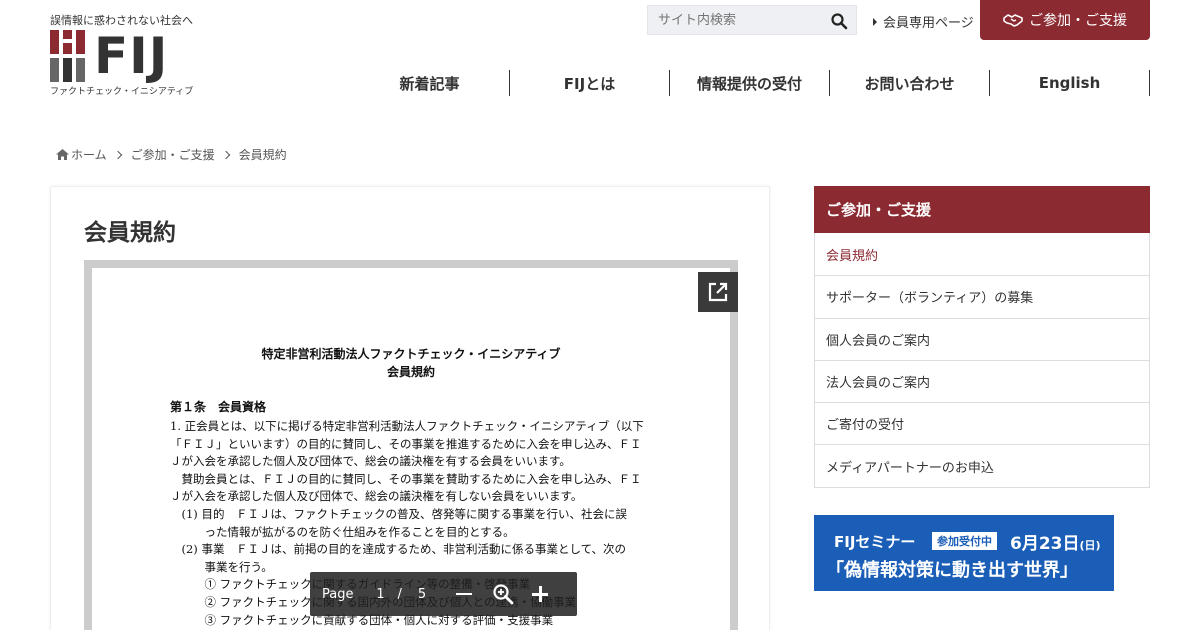 The width and height of the screenshot is (1200, 630). Describe the element at coordinates (89, 154) in the screenshot. I see `breadcrumb-home: ホーム` at that location.